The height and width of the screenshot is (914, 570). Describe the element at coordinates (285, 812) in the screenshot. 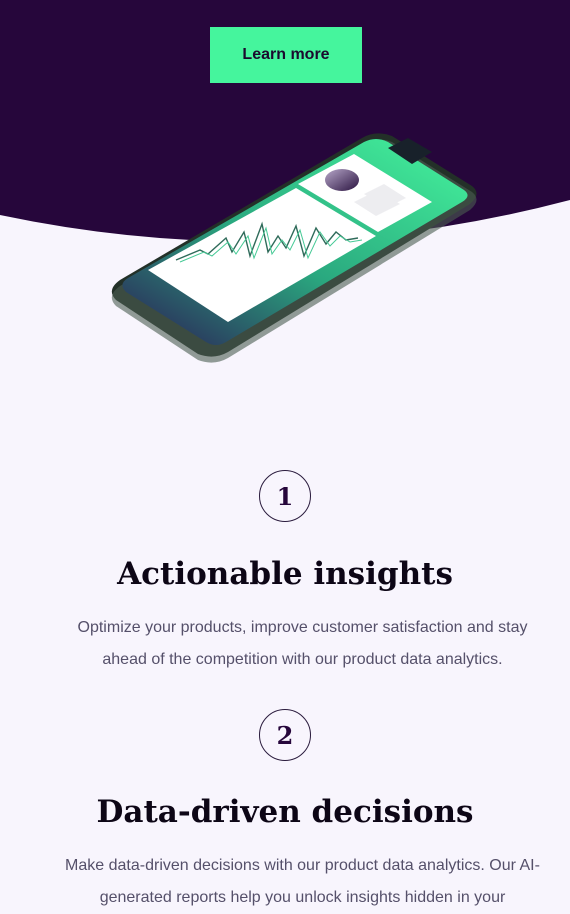

I see `feature-title: Data-driven decisions` at that location.